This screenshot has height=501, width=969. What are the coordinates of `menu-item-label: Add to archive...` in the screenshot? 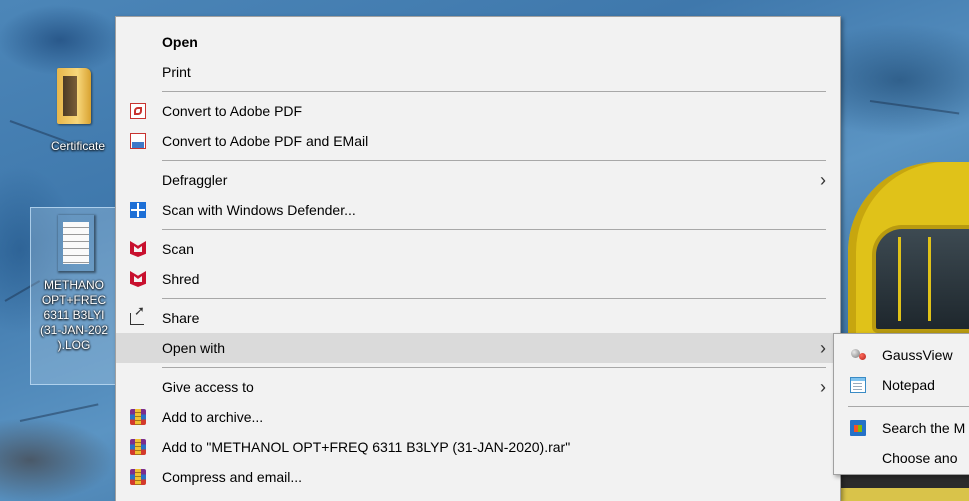 It's located at (213, 417).